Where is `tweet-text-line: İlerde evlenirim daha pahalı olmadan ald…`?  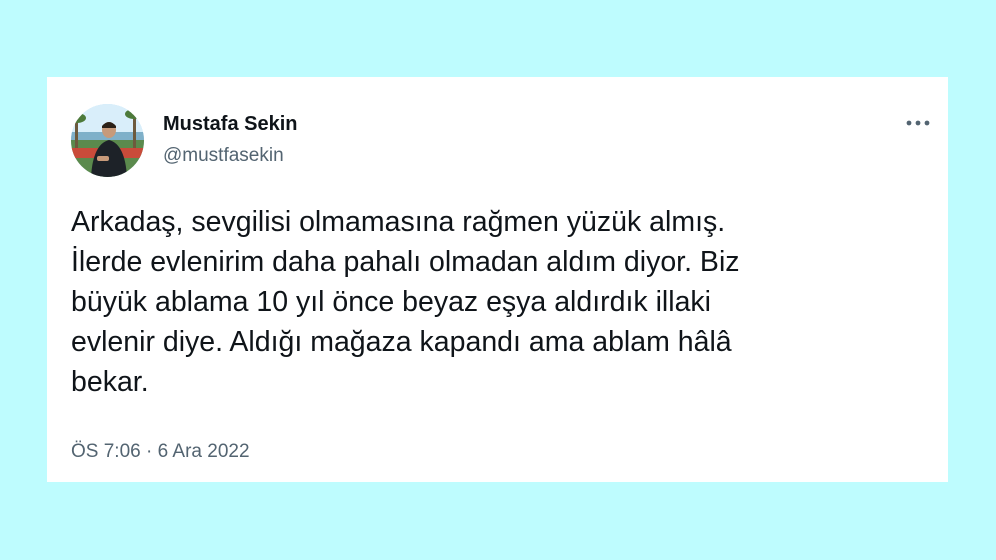 tweet-text-line: İlerde evlenirim daha pahalı olmadan ald… is located at coordinates (405, 262).